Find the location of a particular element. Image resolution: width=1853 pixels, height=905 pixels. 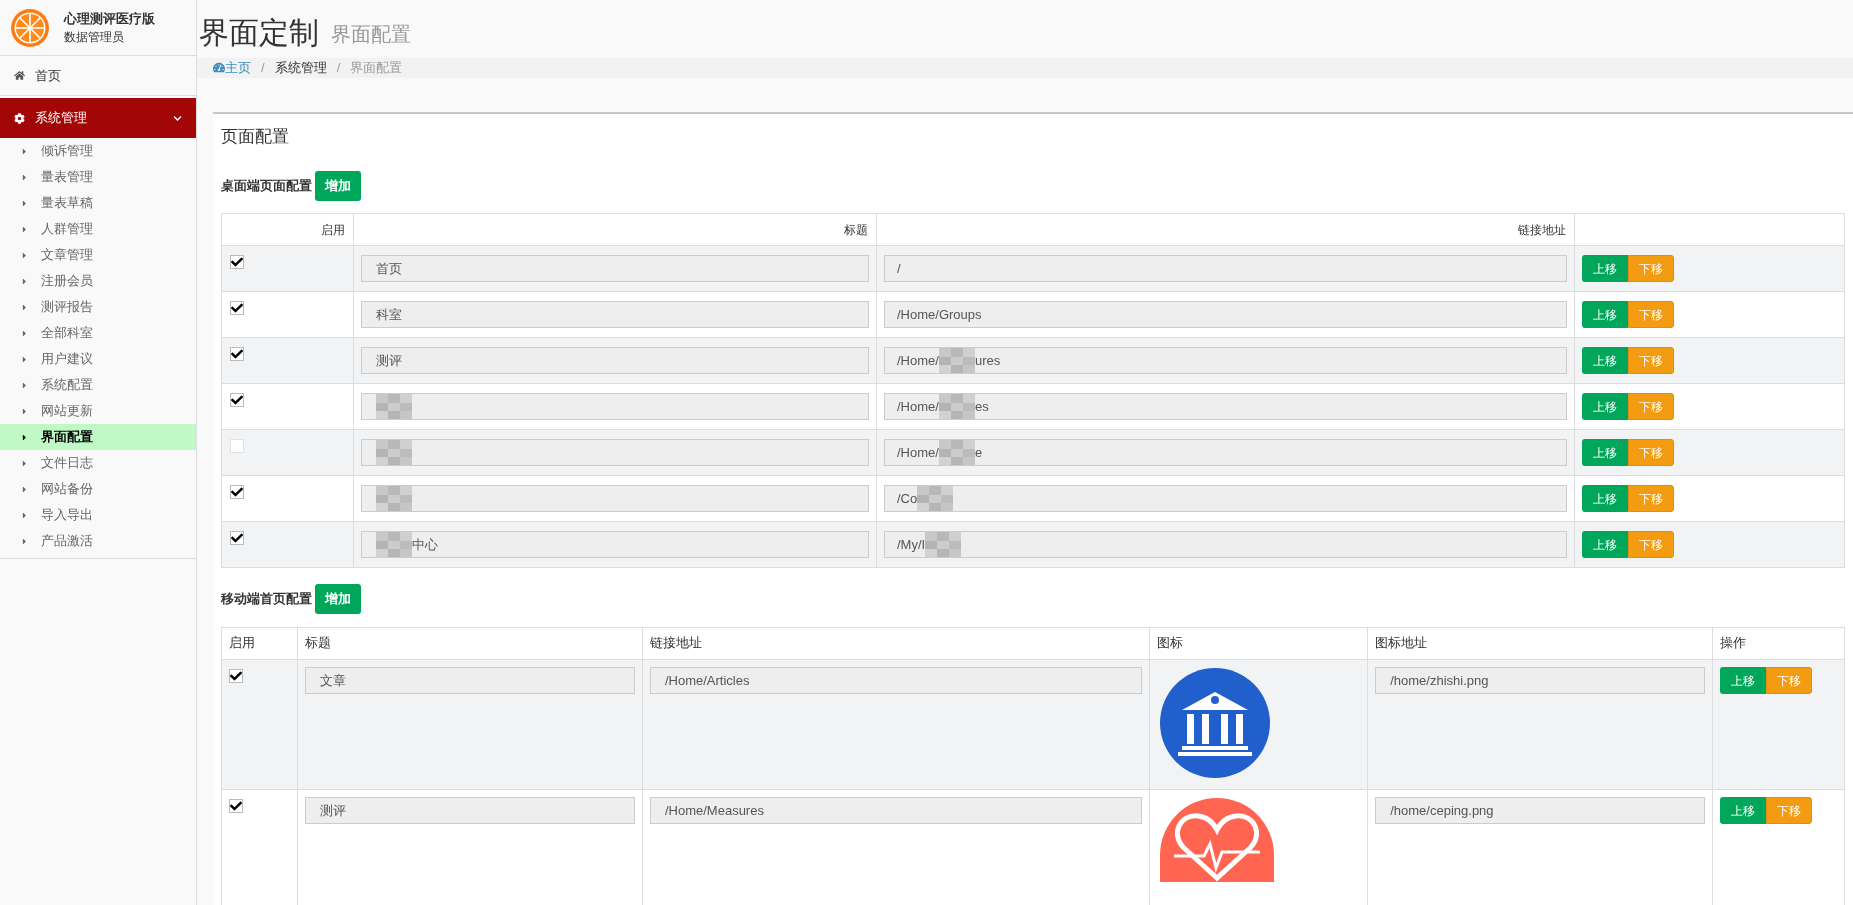

settings-icon is located at coordinates (19, 118).